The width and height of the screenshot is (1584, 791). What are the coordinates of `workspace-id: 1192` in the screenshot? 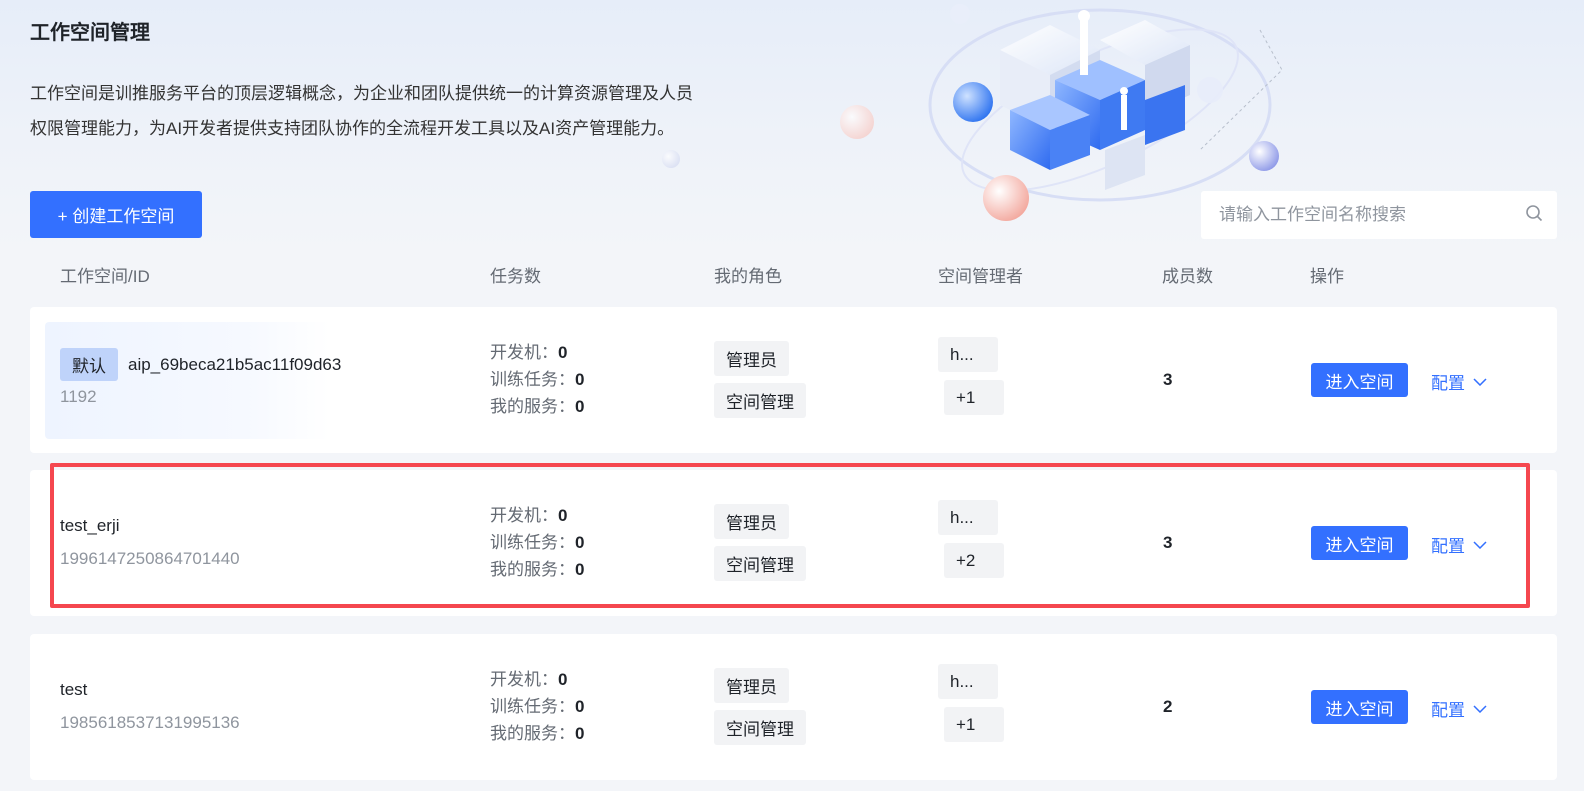 It's located at (78, 396).